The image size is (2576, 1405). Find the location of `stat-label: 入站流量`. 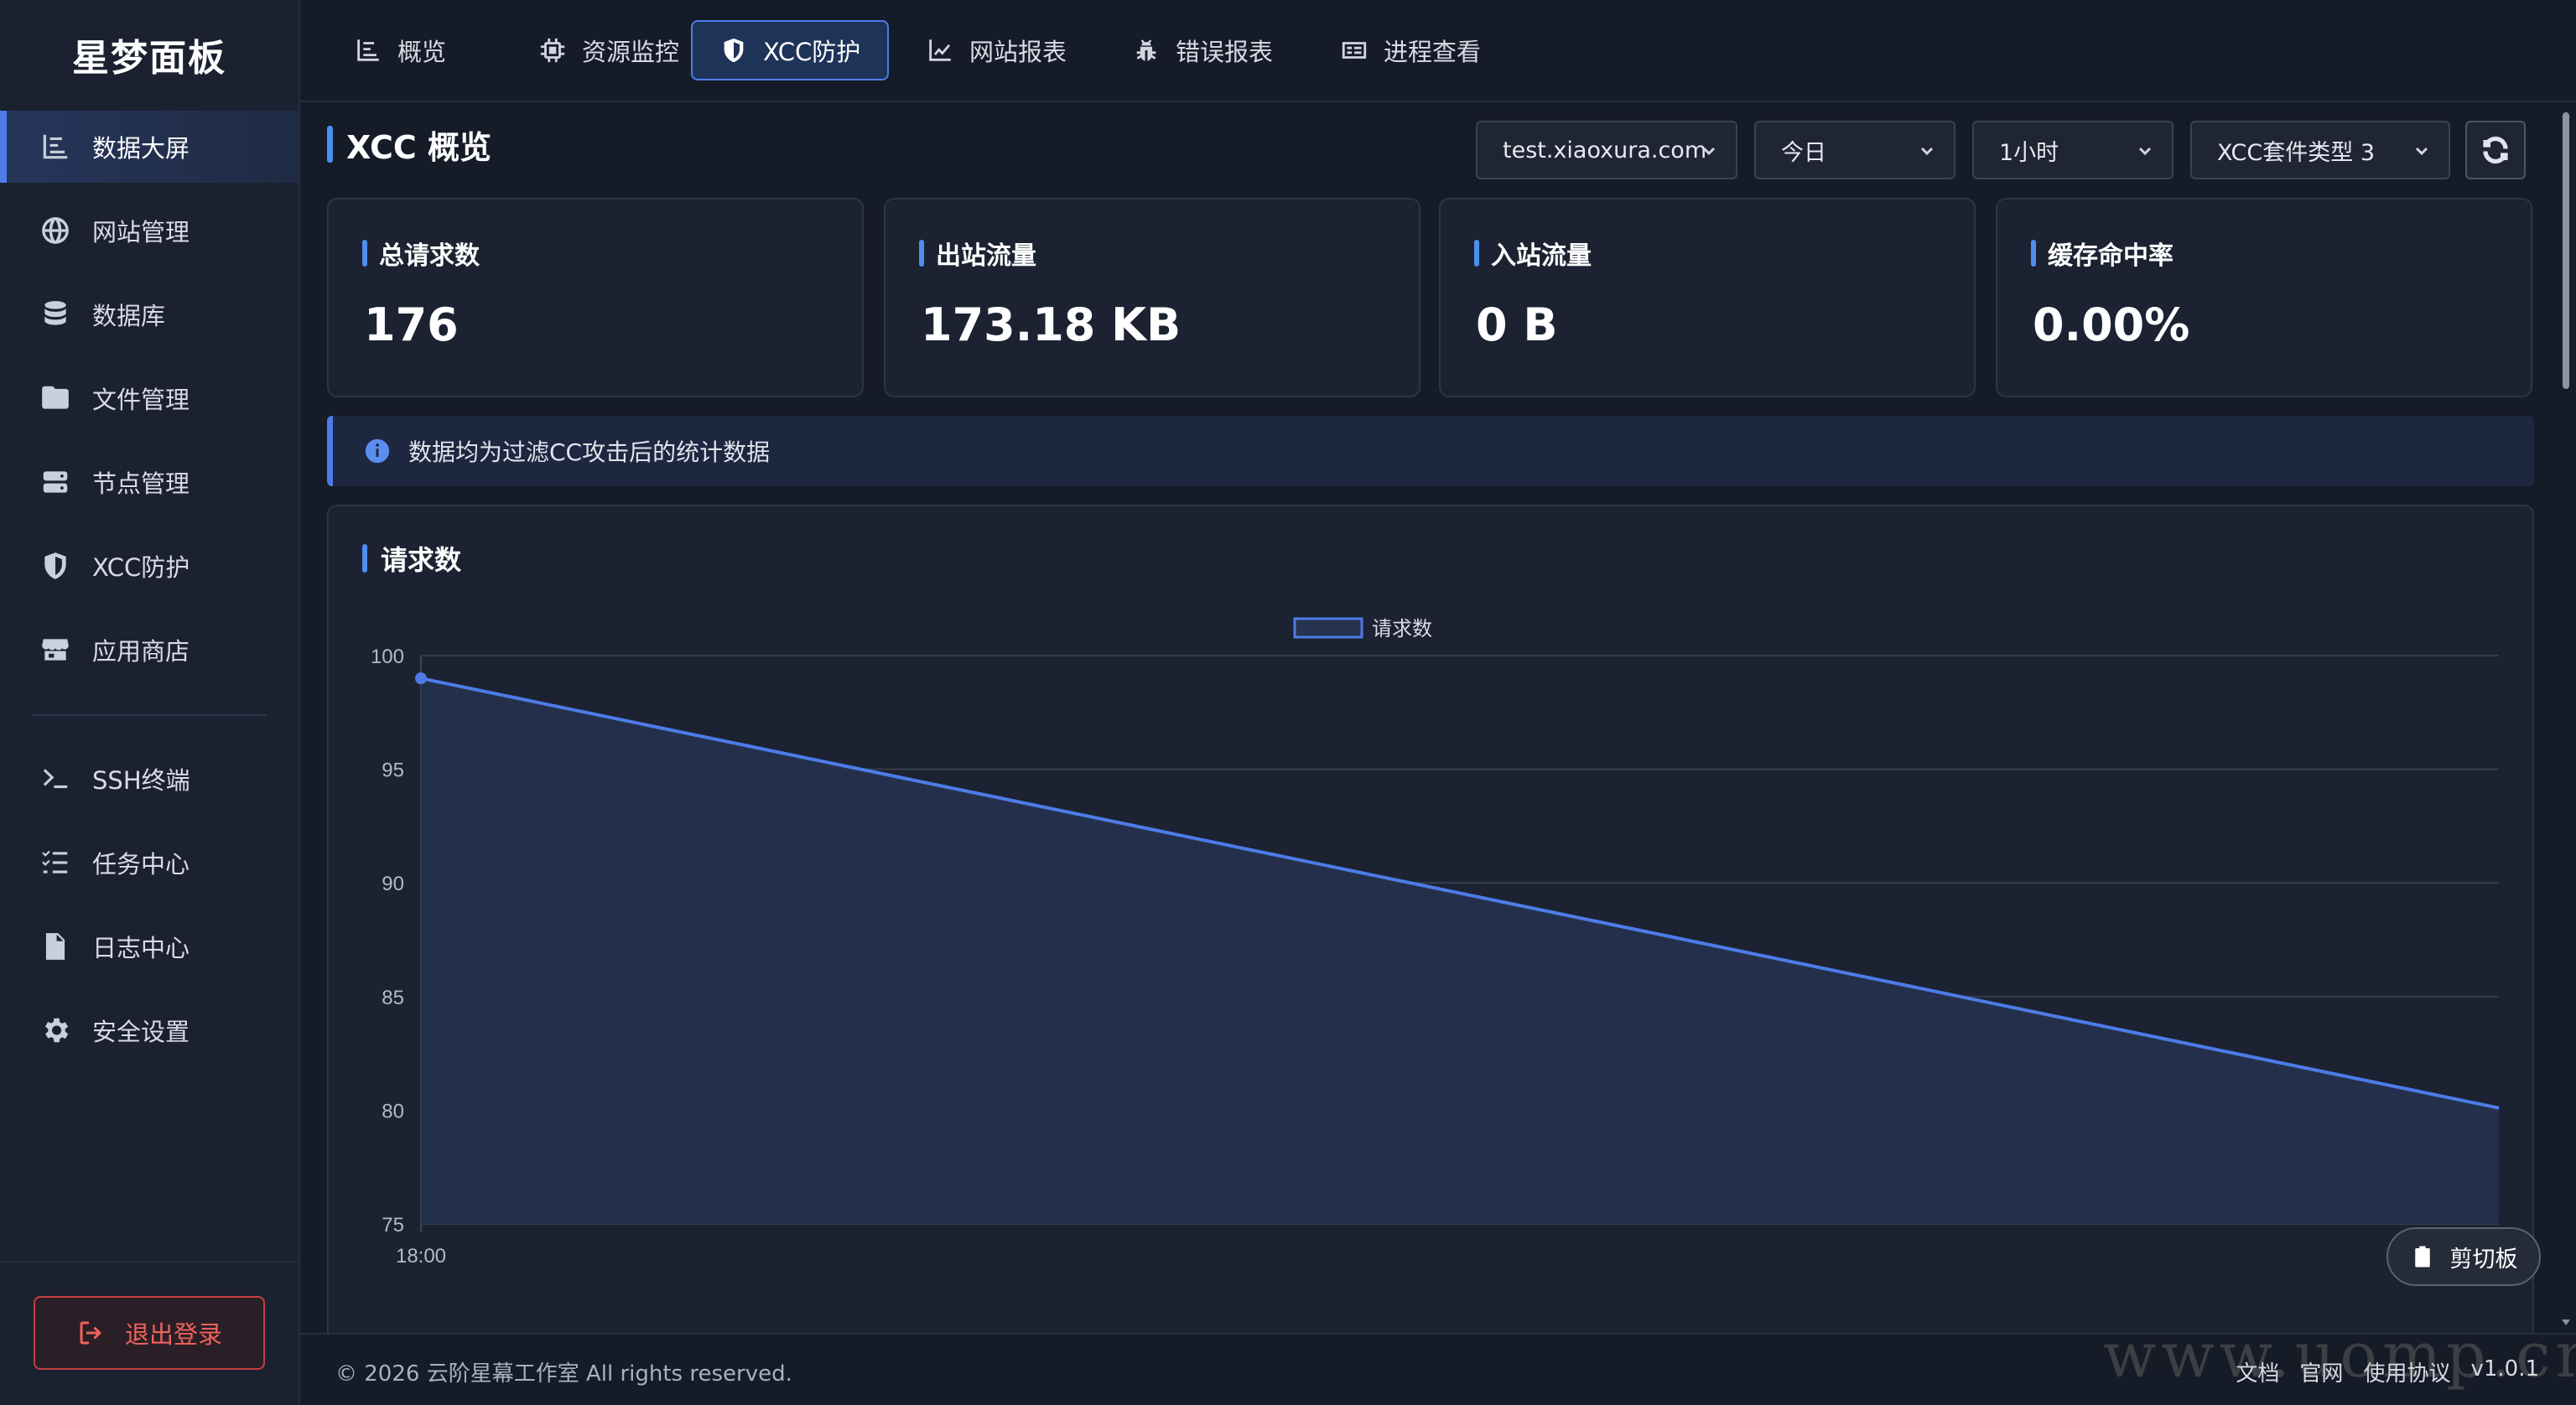

stat-label: 入站流量 is located at coordinates (1541, 256).